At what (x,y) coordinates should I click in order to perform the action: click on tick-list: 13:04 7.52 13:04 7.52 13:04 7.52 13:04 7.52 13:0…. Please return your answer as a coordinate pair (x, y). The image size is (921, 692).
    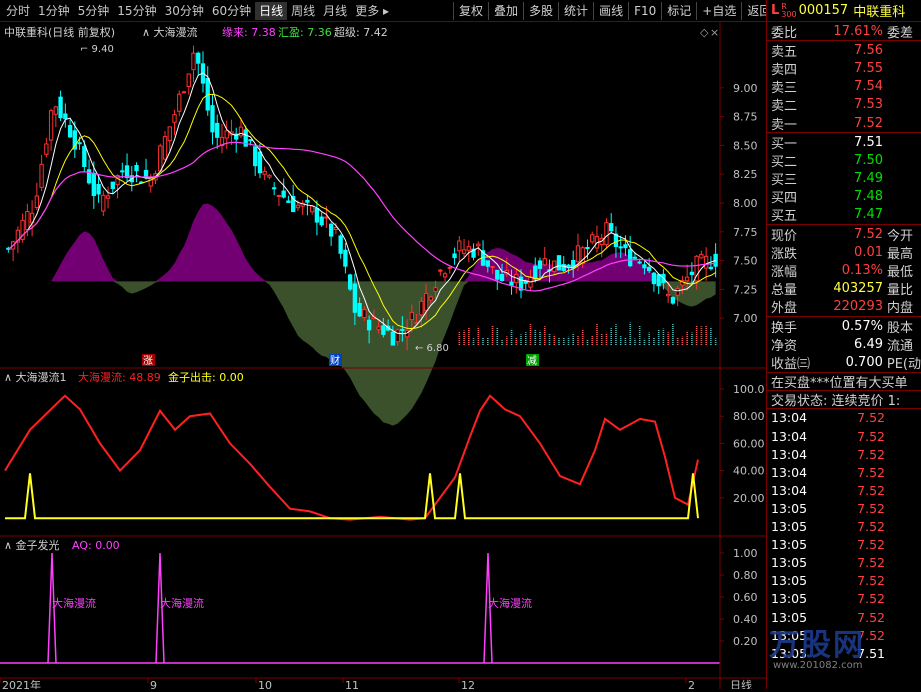
    Looking at the image, I should click on (844, 534).